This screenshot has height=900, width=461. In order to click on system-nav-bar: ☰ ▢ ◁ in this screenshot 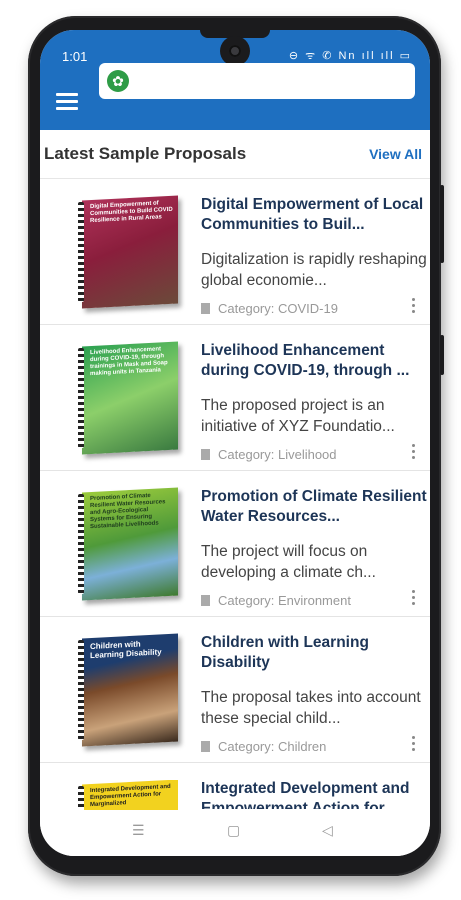, I will do `click(235, 833)`.